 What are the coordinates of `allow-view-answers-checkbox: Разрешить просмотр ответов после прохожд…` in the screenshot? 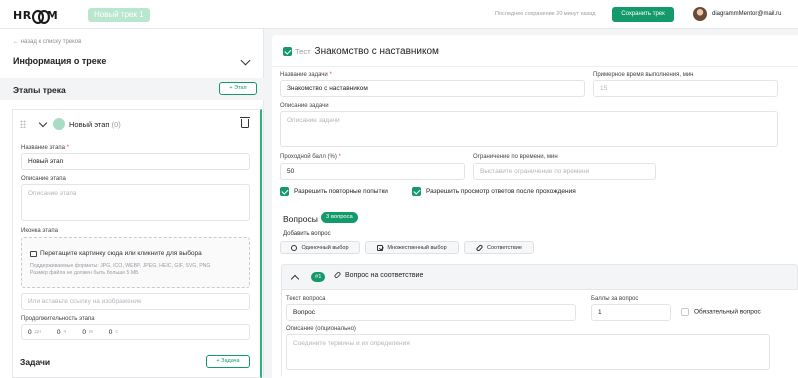 It's located at (494, 191).